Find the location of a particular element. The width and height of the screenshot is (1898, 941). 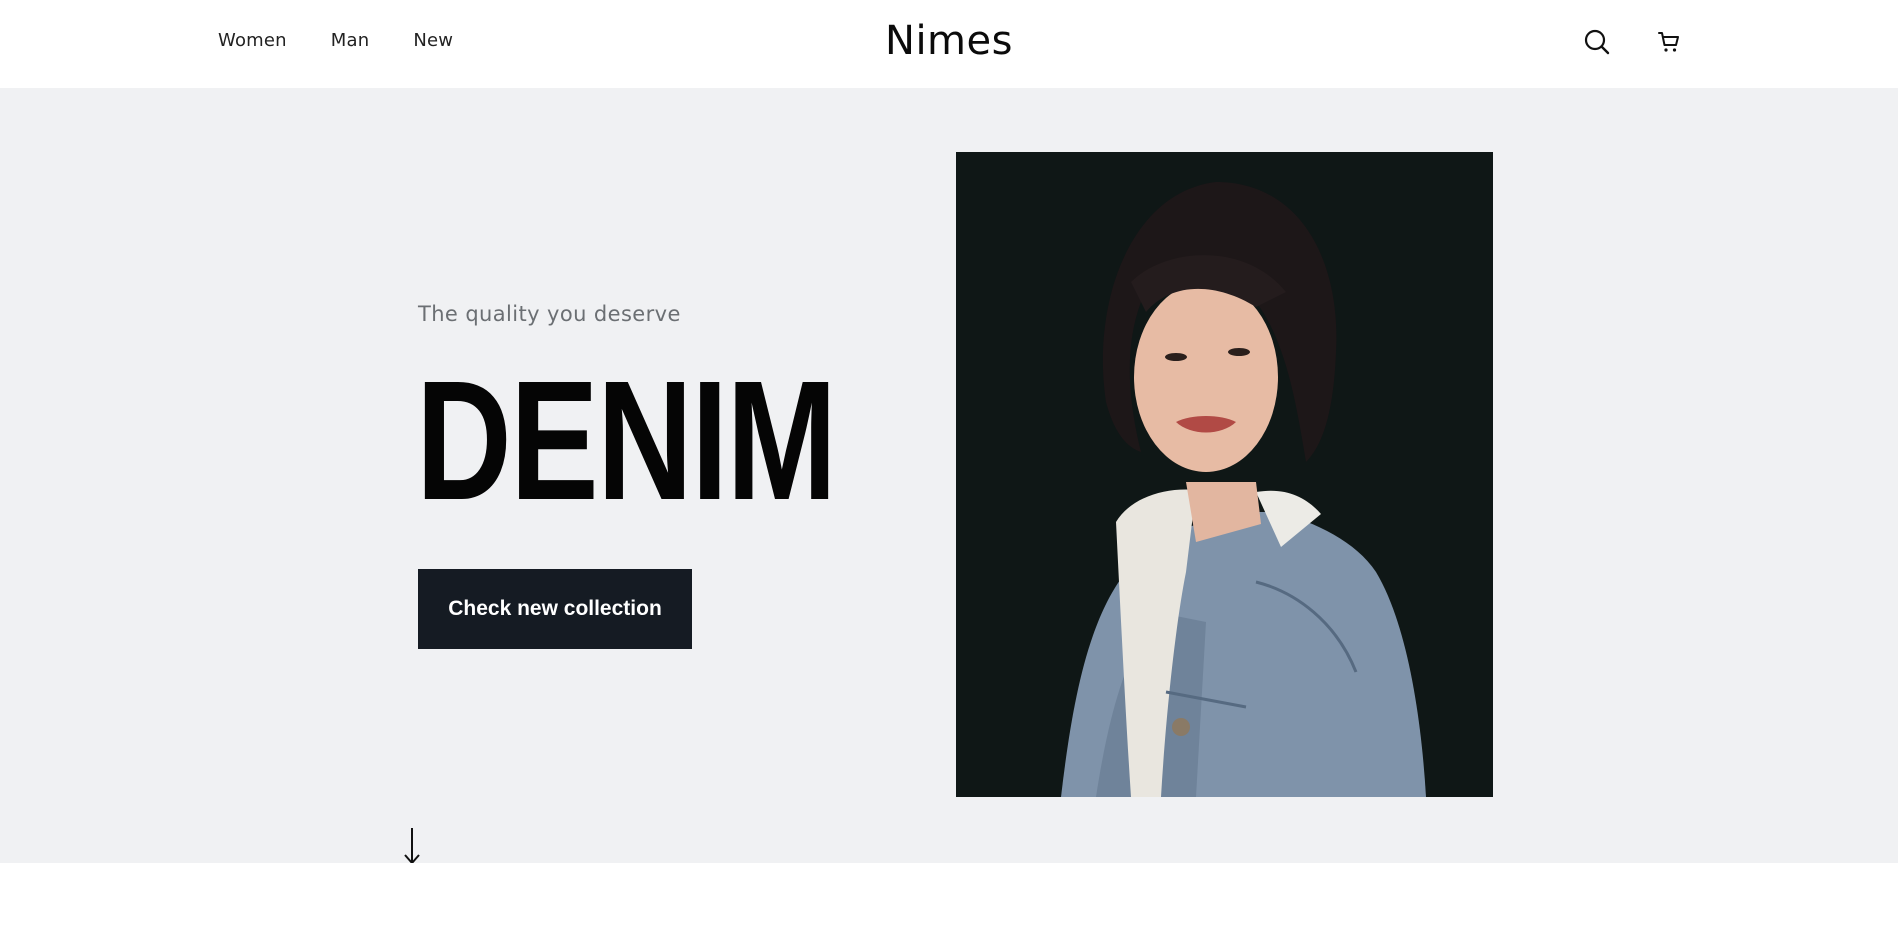

down-arrow-icon is located at coordinates (412, 846).